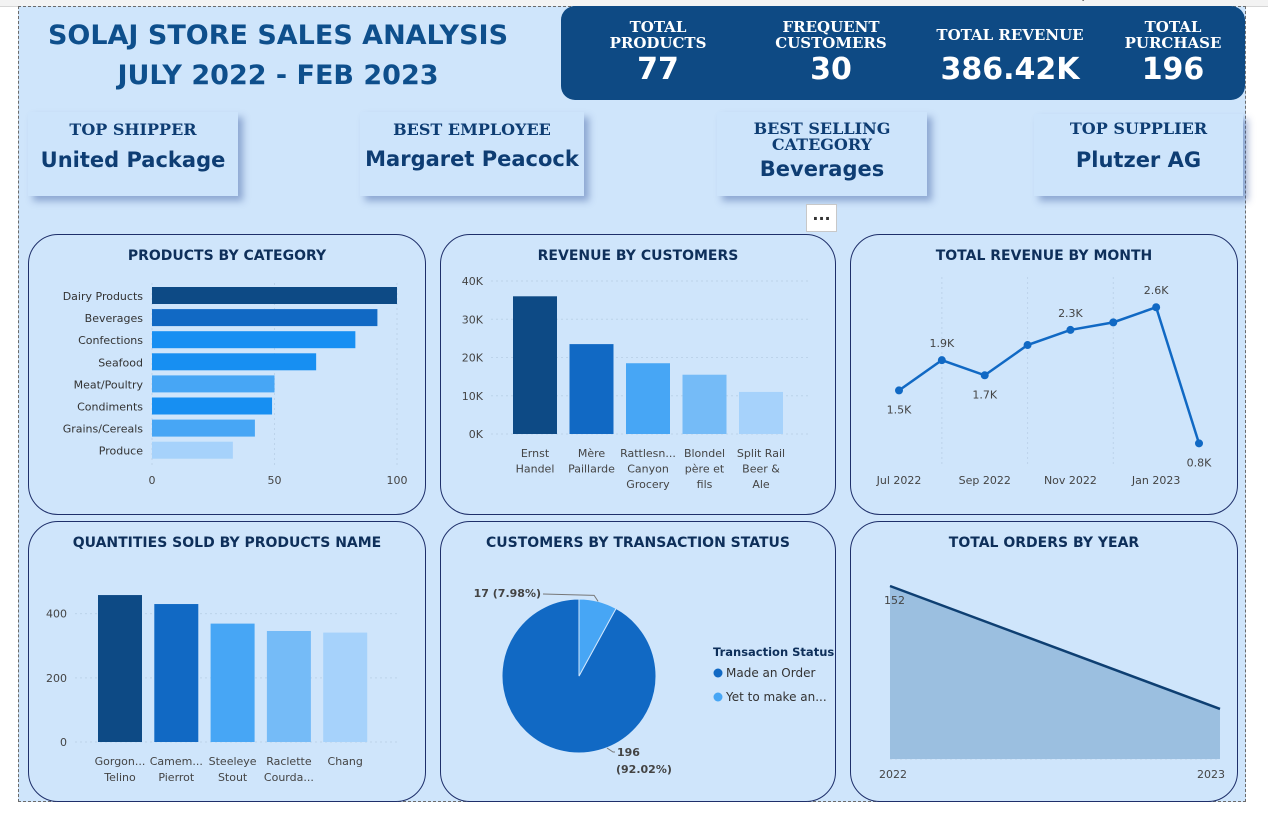  What do you see at coordinates (120, 362) in the screenshot?
I see `category-label: Seafood` at bounding box center [120, 362].